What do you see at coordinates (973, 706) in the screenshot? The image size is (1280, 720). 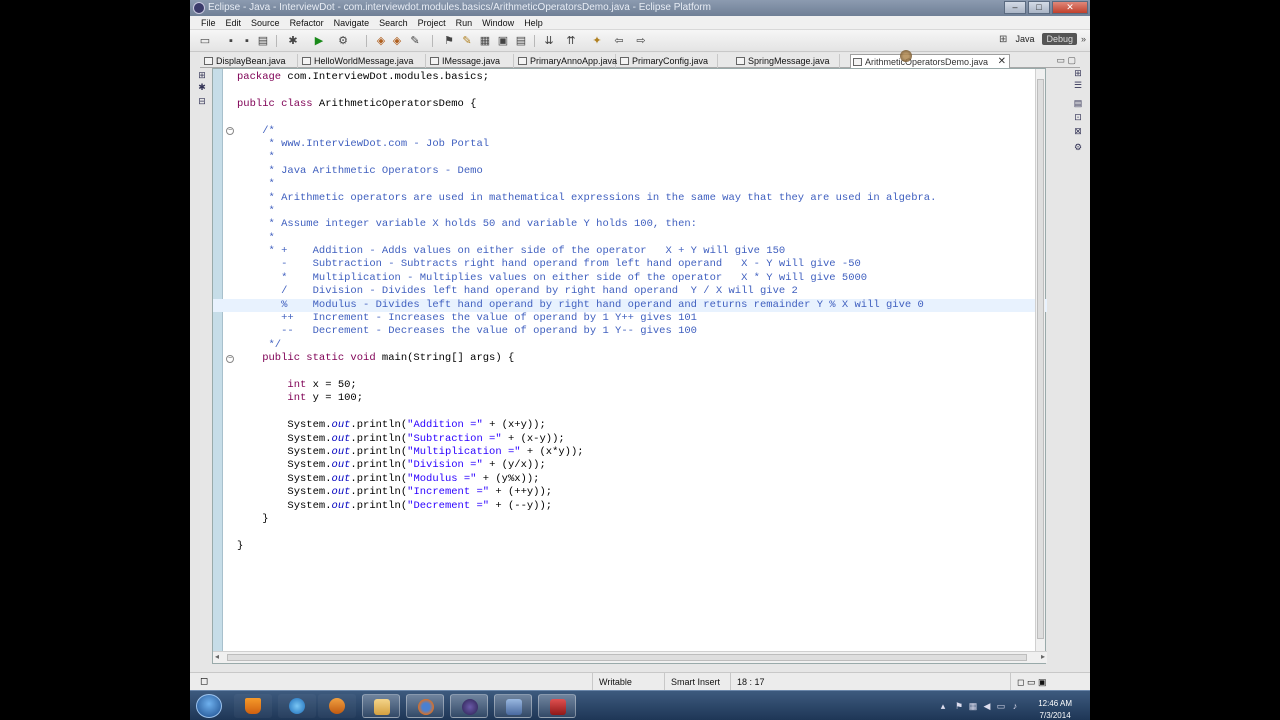 I see `network-icon: ▦` at bounding box center [973, 706].